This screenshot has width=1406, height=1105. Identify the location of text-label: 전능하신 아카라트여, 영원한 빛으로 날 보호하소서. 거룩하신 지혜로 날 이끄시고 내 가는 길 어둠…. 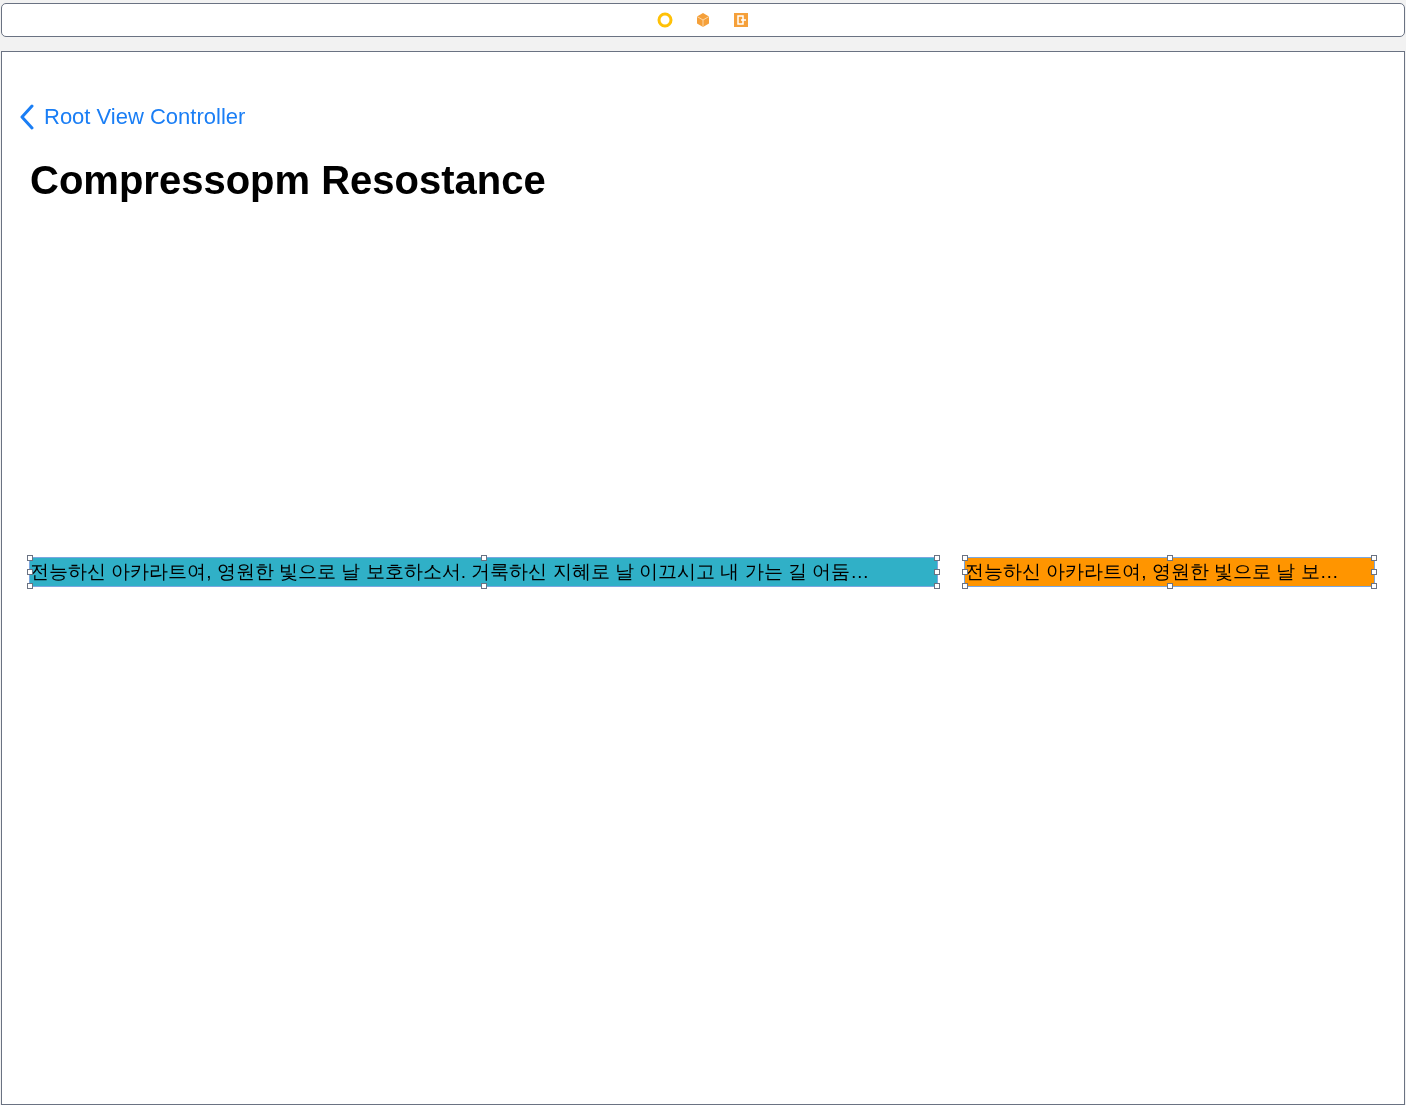
(483, 572).